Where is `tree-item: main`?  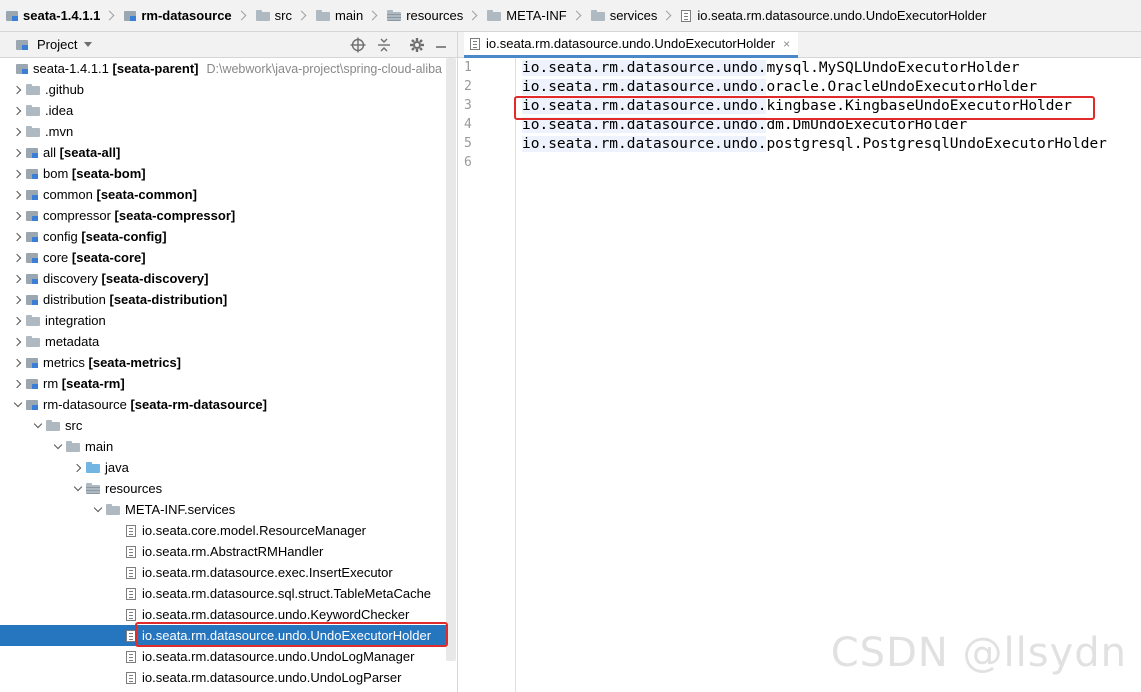
tree-item: main is located at coordinates (223, 446).